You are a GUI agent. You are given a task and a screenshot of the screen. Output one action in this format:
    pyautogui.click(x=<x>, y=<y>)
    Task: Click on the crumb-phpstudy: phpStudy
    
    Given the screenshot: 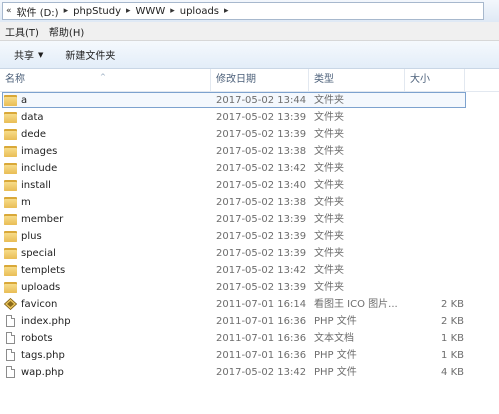 What is the action you would take?
    pyautogui.click(x=97, y=11)
    